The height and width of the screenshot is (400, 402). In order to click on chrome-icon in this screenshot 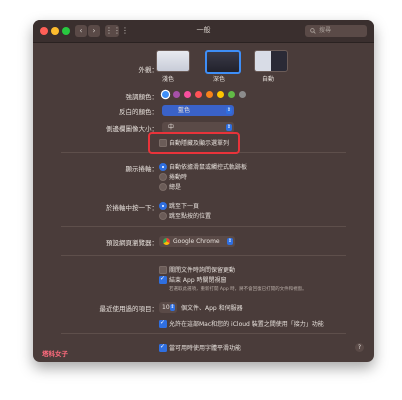, I will do `click(166, 241)`.